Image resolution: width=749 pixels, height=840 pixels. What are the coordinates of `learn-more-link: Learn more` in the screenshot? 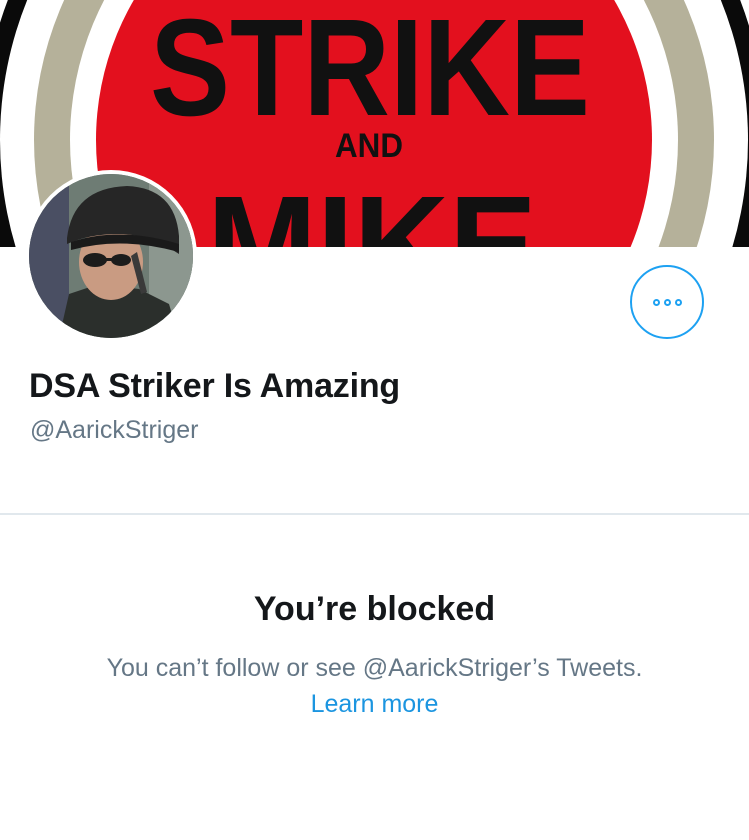 It's located at (374, 704).